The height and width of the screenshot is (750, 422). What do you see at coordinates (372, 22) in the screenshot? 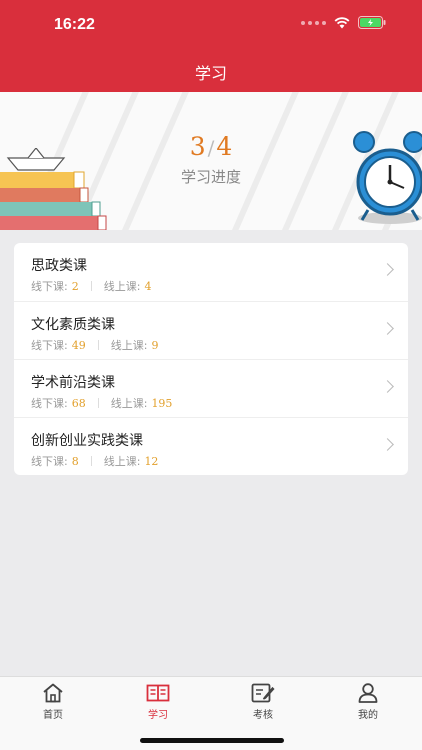
I see `battery-icon` at bounding box center [372, 22].